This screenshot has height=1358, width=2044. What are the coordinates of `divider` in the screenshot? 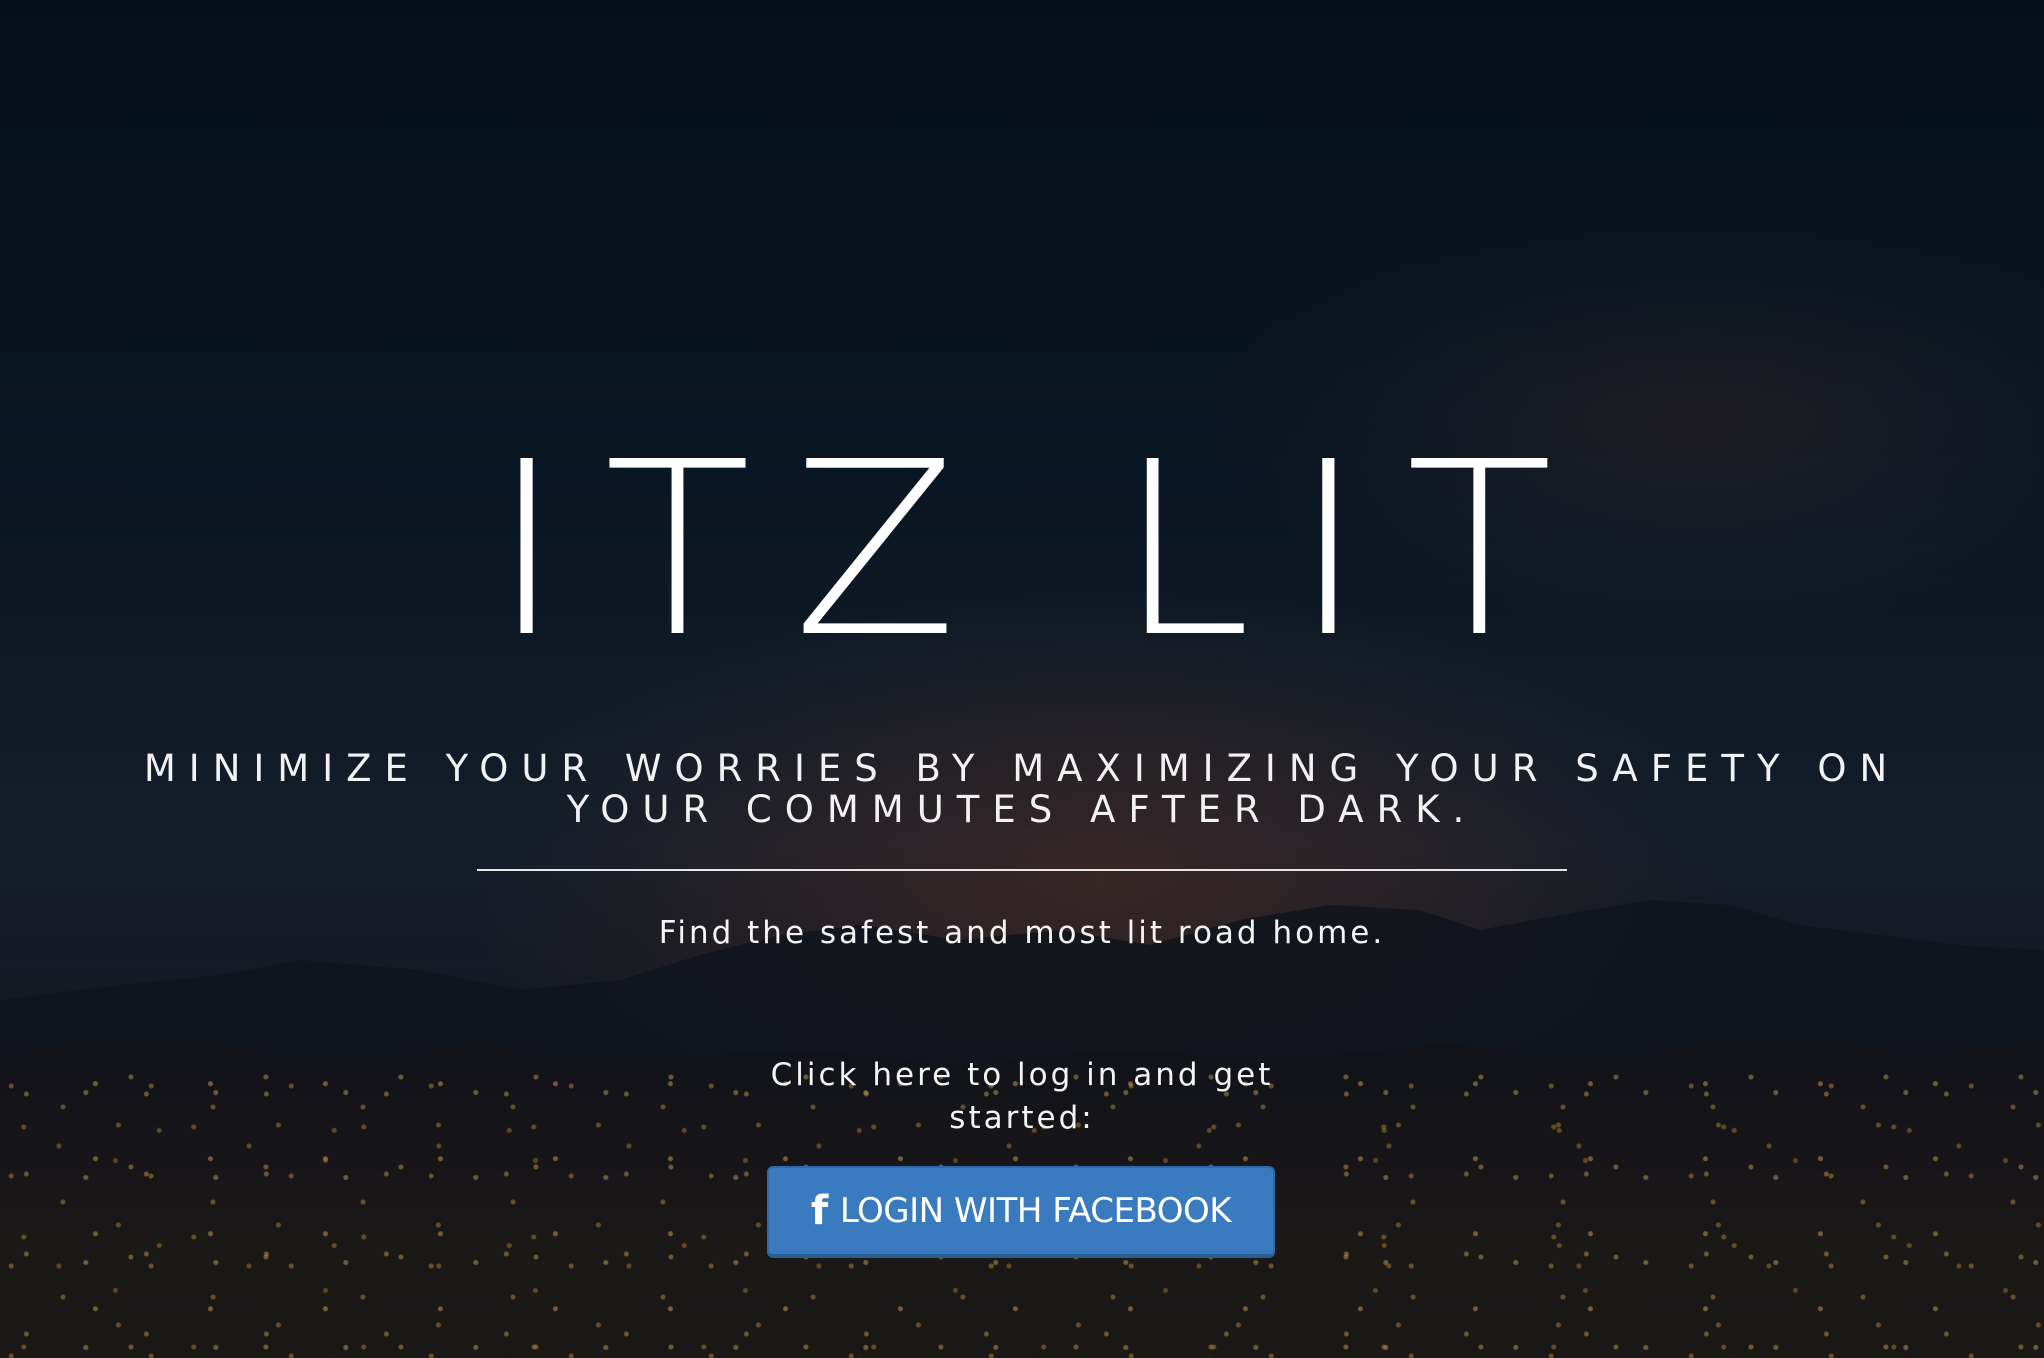 It's located at (1022, 870).